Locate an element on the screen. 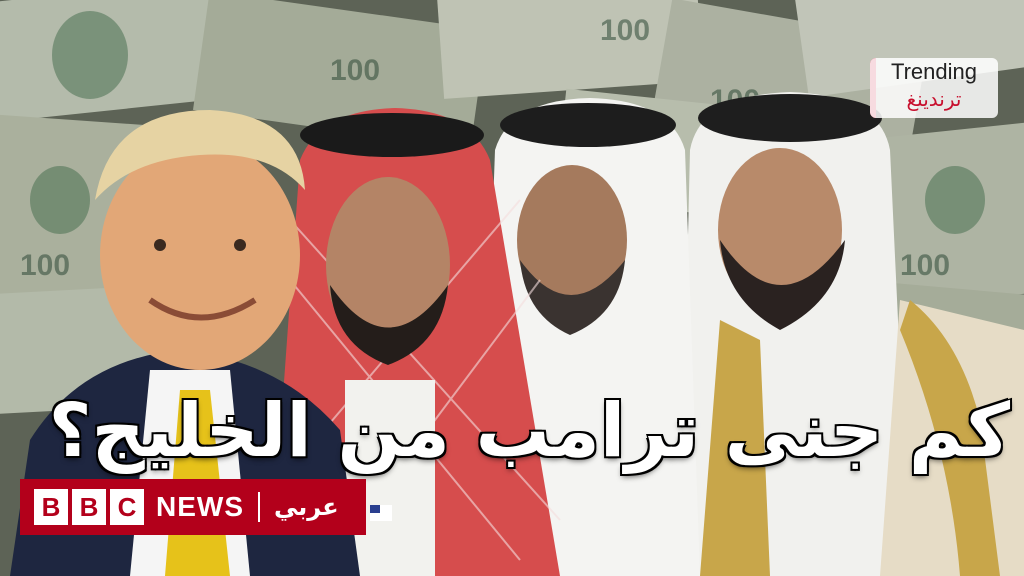  bbc-news-arabic-badge: B B C NEWS عربي is located at coordinates (193, 507).